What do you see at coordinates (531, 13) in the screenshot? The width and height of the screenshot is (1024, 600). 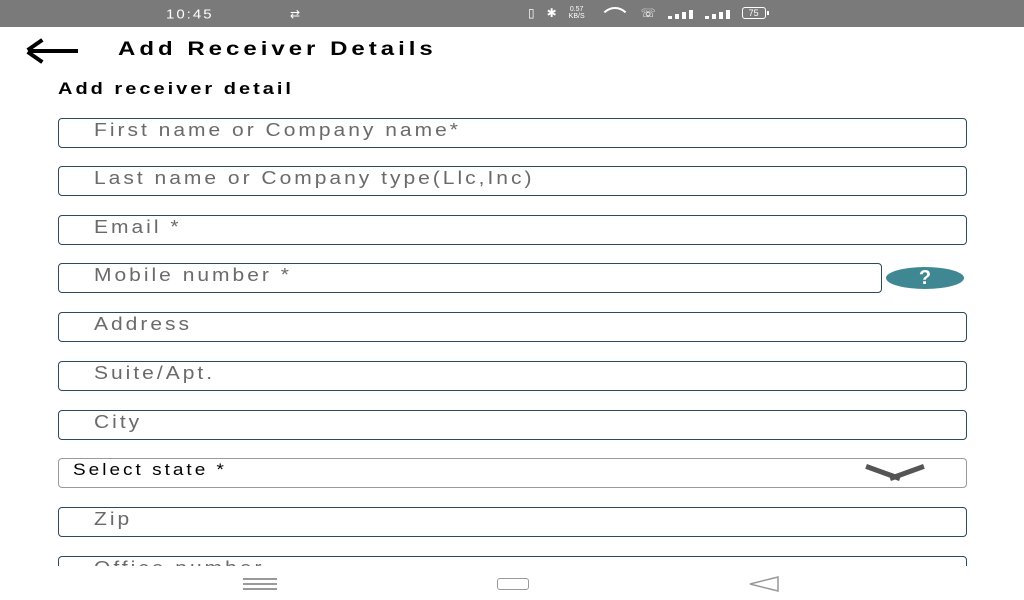 I see `vibrate-icon: ▯` at bounding box center [531, 13].